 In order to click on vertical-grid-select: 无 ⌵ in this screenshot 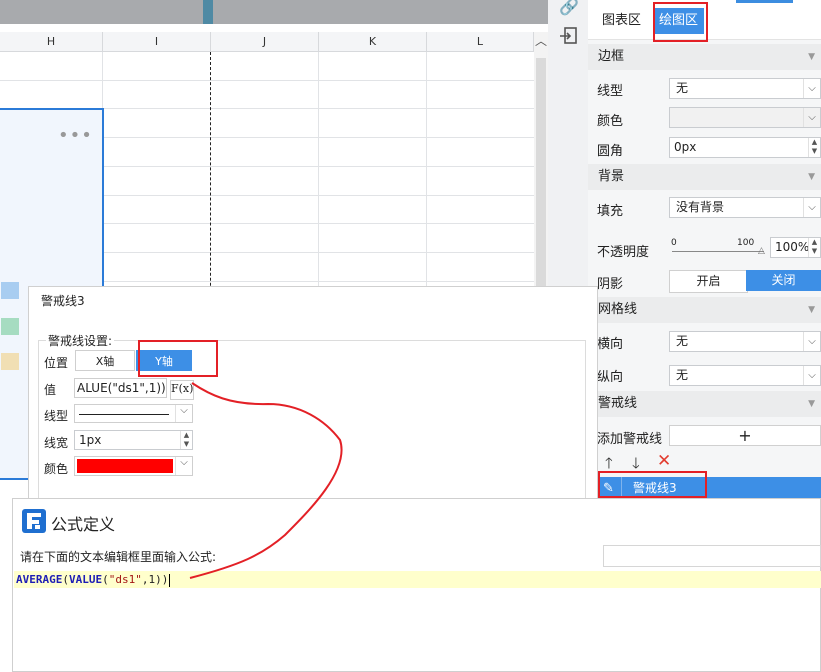, I will do `click(745, 375)`.